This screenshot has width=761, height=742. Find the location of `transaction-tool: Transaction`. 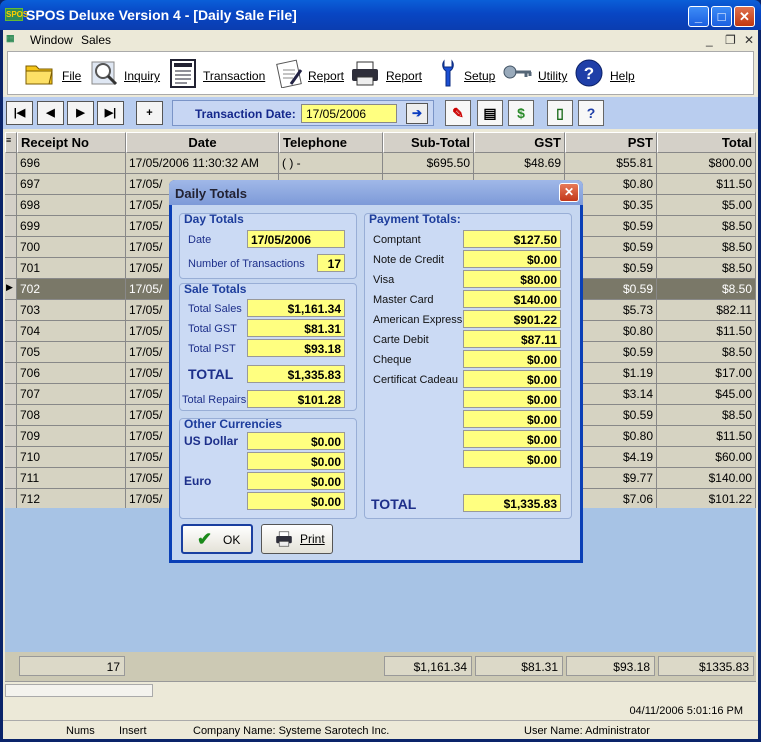

transaction-tool: Transaction is located at coordinates (216, 74).